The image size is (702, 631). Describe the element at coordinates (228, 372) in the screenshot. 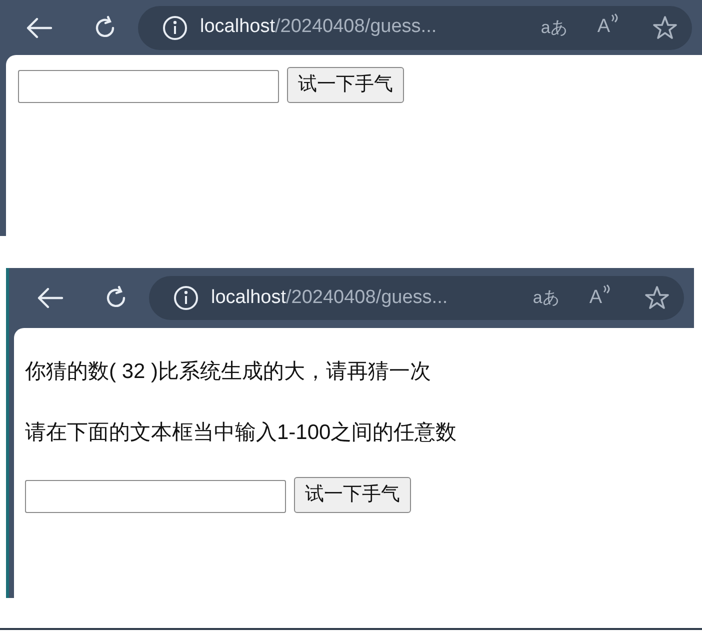

I see `message-text: 你猜的数( 32 )比系统生成的大，请再猜一次` at that location.